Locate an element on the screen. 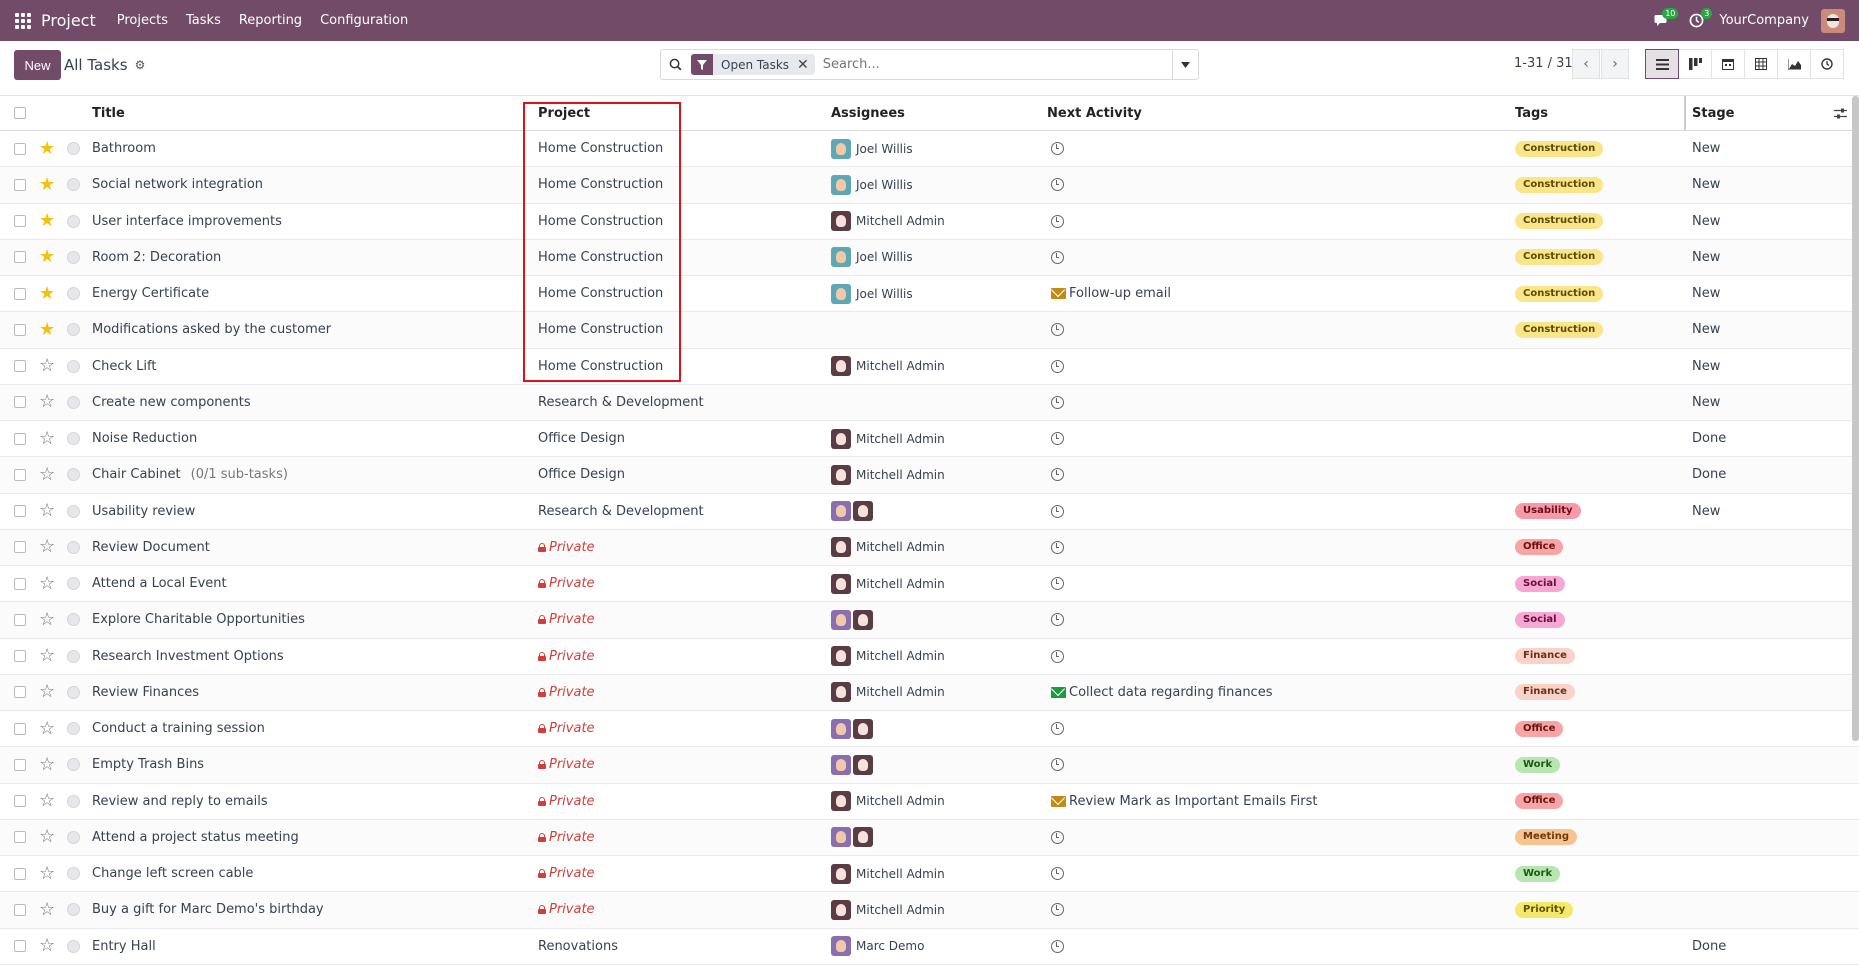 The height and width of the screenshot is (972, 1859). task-title-cell: Research Investment Options is located at coordinates (188, 656).